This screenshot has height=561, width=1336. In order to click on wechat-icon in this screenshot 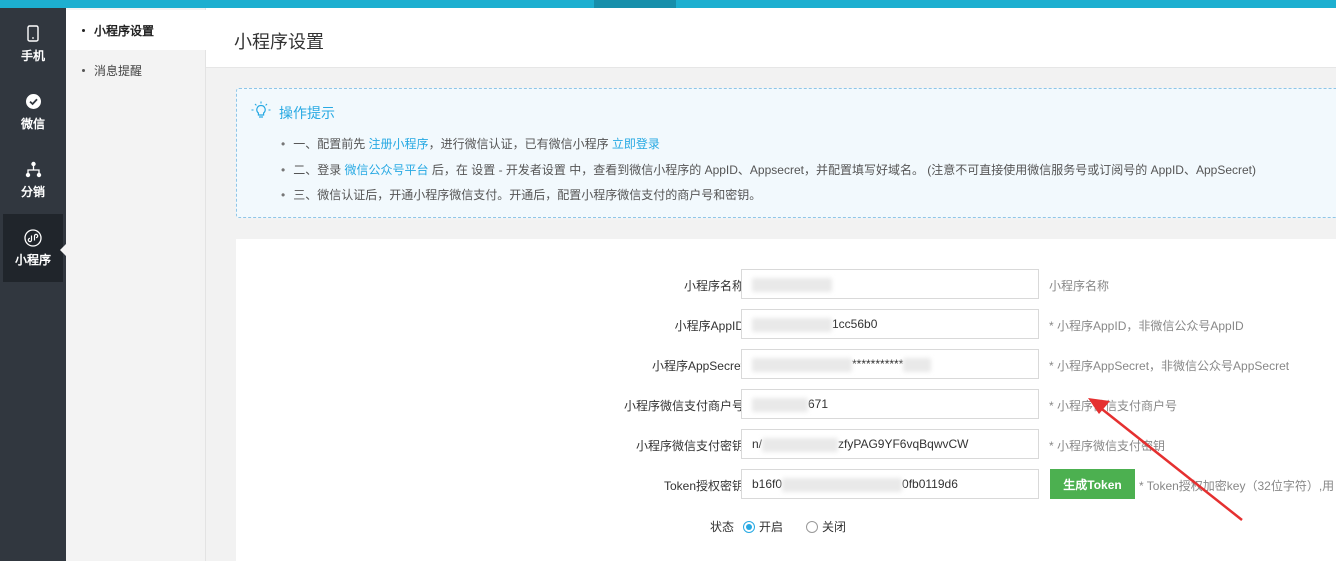, I will do `click(33, 102)`.